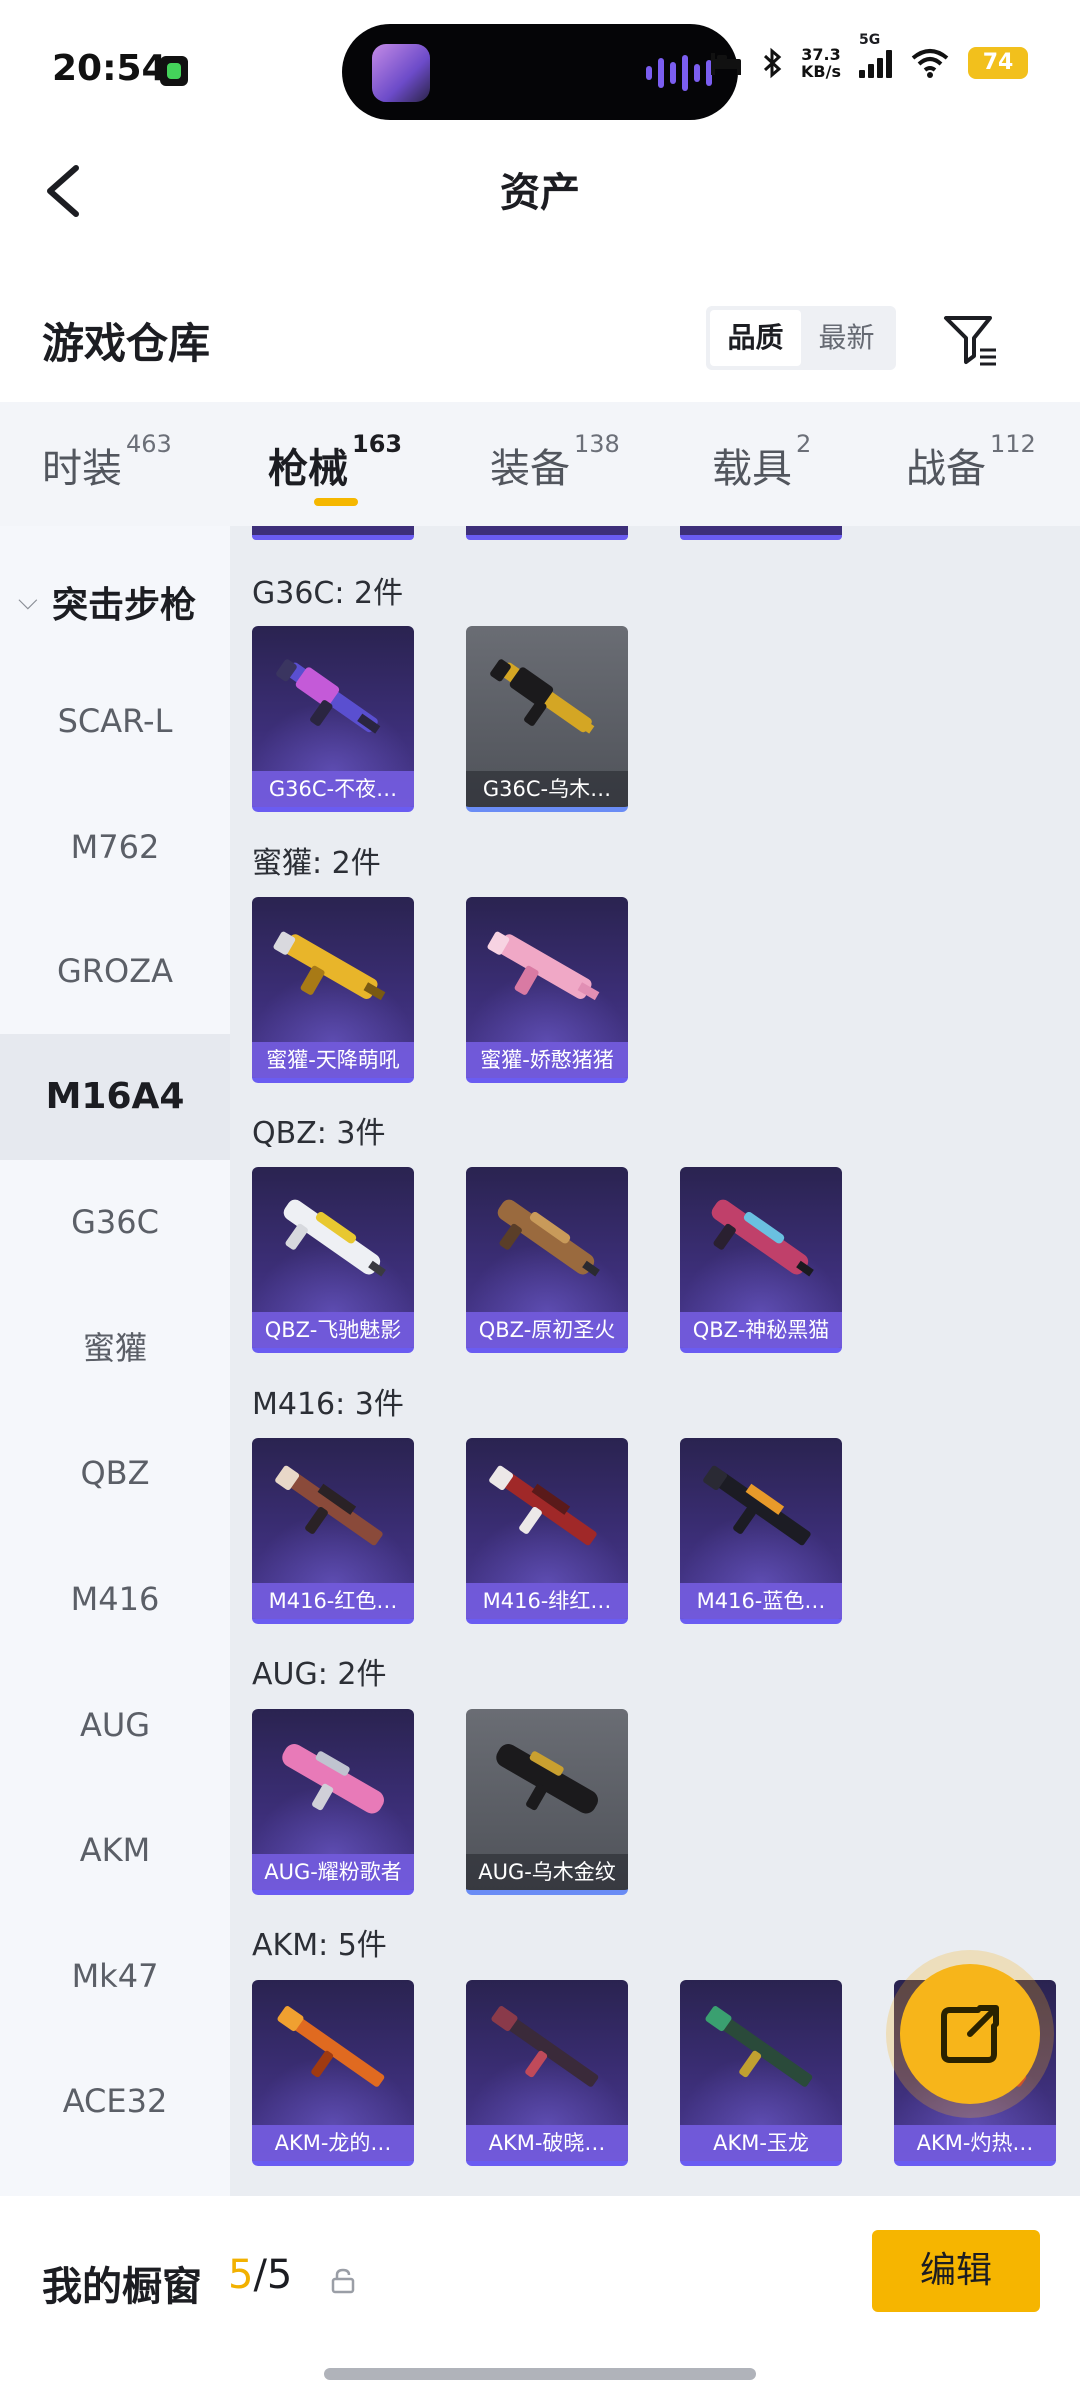 The image size is (1080, 2400). I want to click on home-indicator, so click(540, 2374).